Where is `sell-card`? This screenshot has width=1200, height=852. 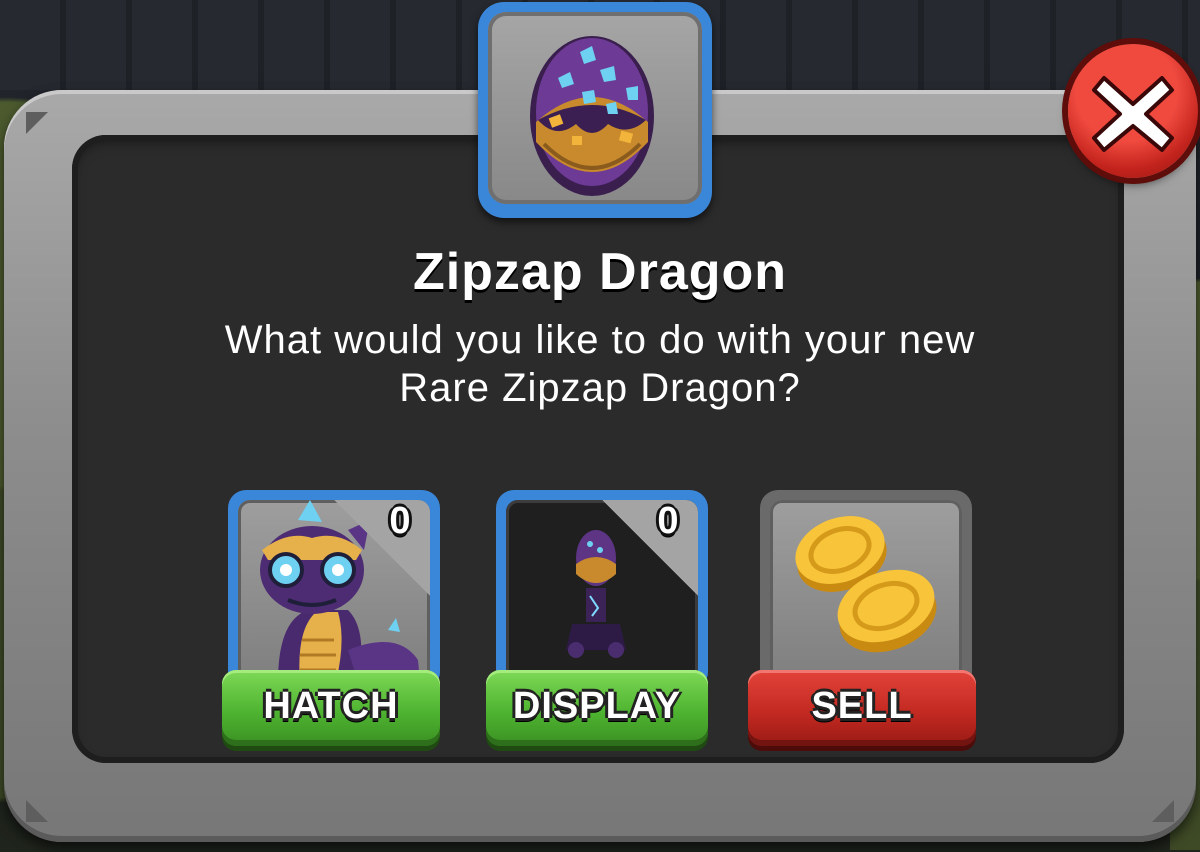
sell-card is located at coordinates (866, 590).